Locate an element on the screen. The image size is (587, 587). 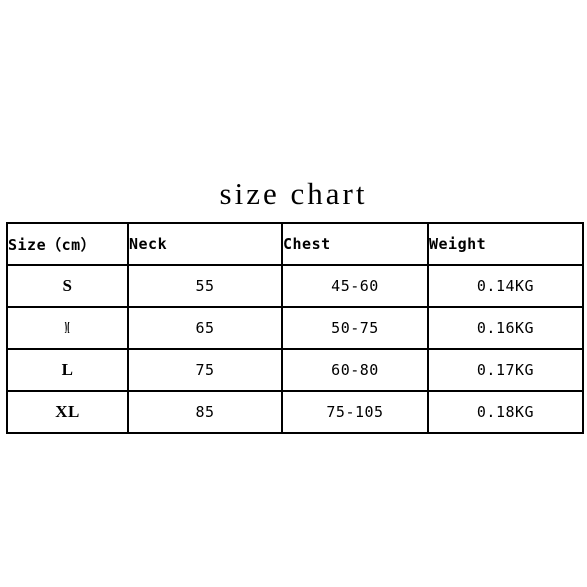
column-header-neck: Neck is located at coordinates (205, 244).